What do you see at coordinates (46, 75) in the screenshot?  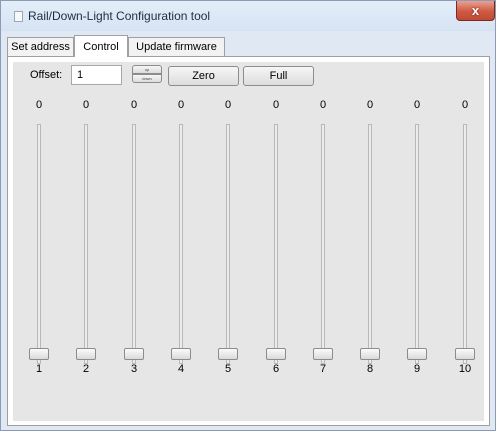 I see `offset-label: Offset:` at bounding box center [46, 75].